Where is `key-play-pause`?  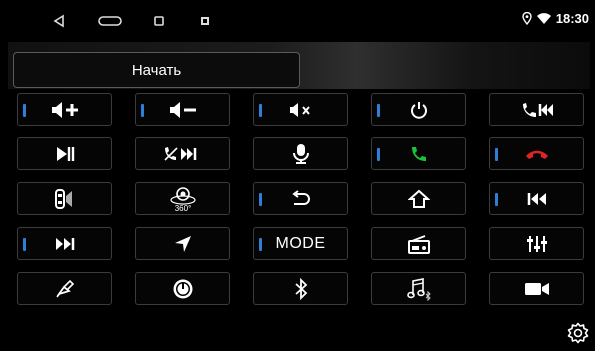
key-play-pause is located at coordinates (64, 153).